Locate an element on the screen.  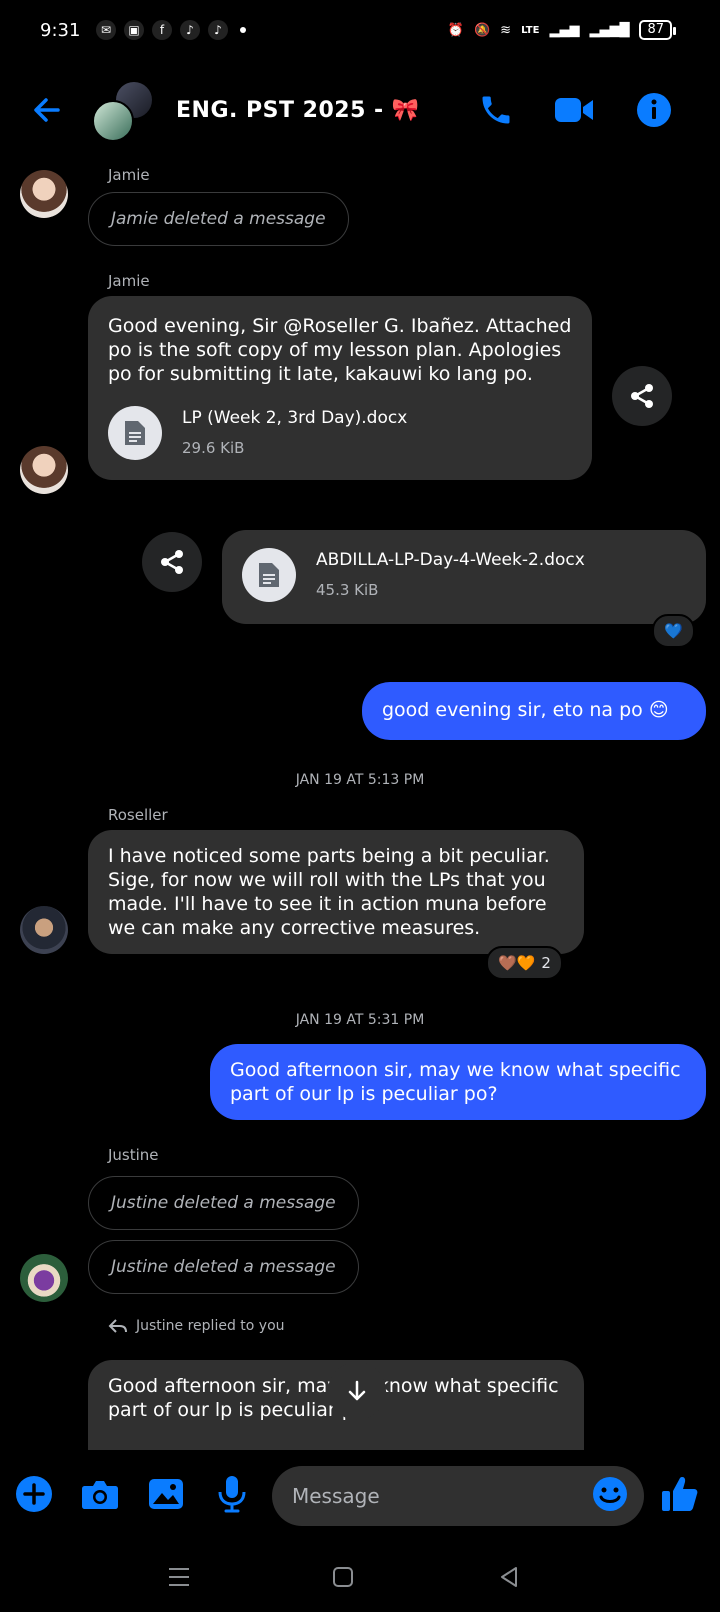
heart-reactions: 🤎🧡 is located at coordinates (517, 963).